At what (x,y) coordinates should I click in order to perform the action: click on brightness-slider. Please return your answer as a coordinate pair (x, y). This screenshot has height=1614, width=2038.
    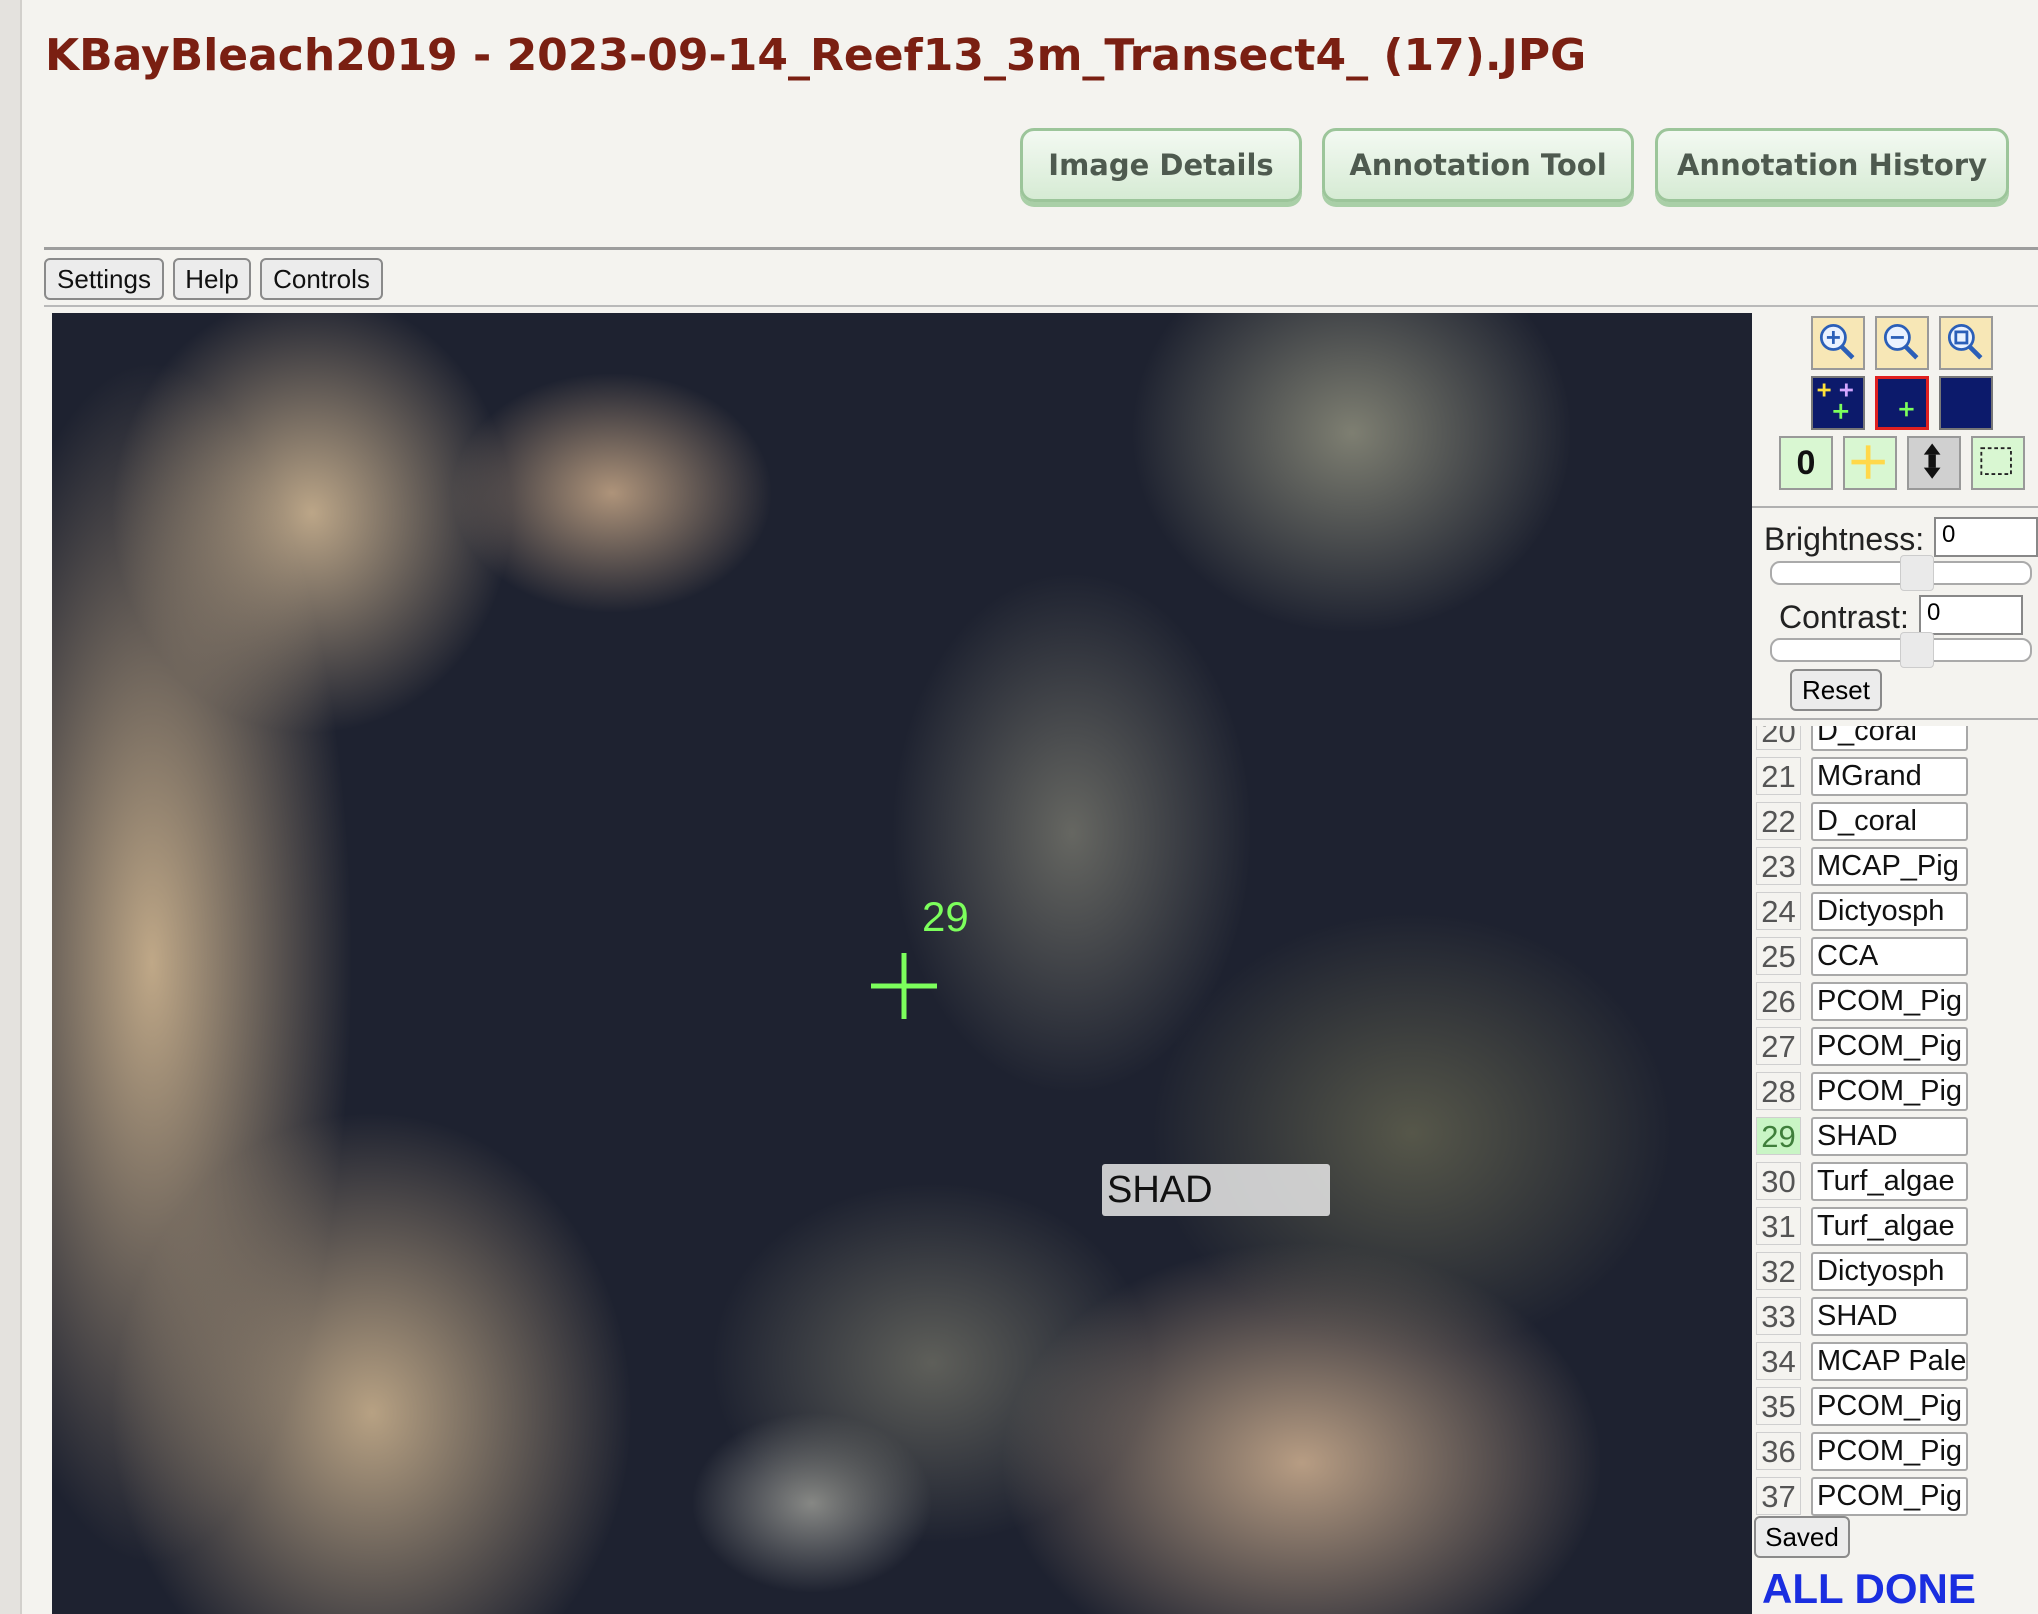
    Looking at the image, I should click on (1901, 573).